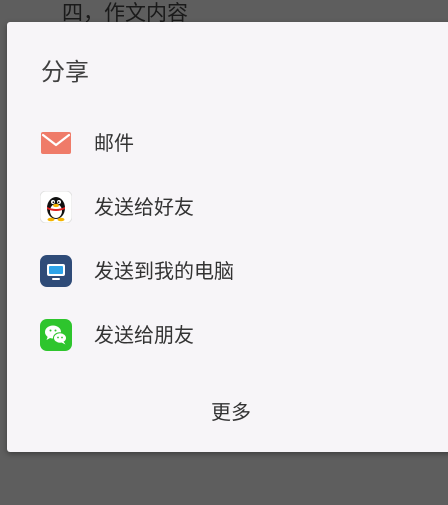  What do you see at coordinates (65, 72) in the screenshot?
I see `dialog-title: 分享` at bounding box center [65, 72].